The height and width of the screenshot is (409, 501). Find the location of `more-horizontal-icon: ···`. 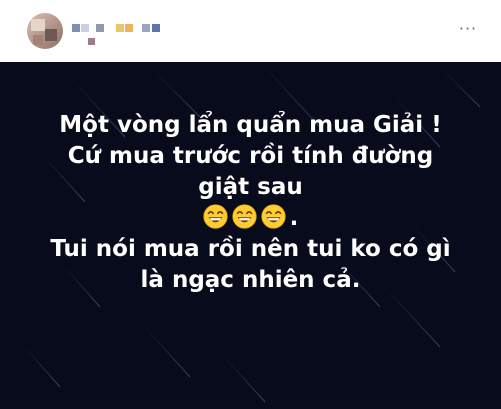

more-horizontal-icon: ··· is located at coordinates (468, 28).